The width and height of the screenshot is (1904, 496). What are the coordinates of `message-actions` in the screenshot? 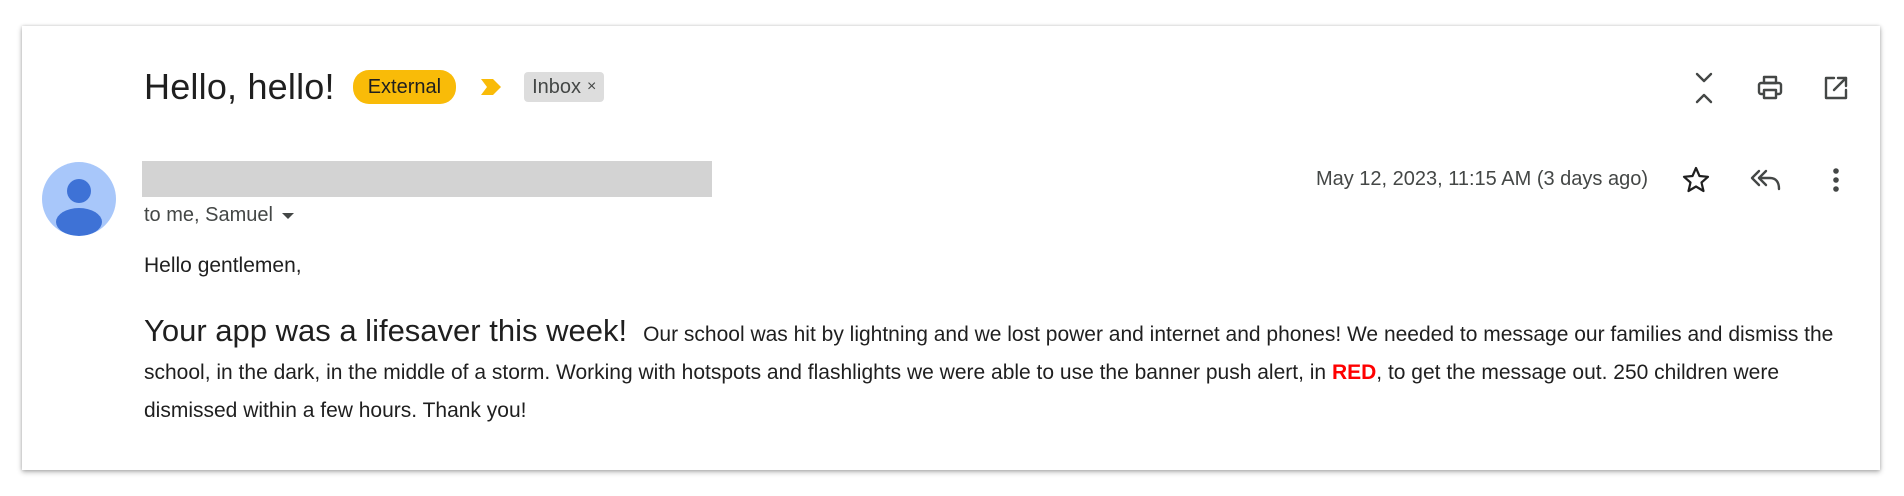 It's located at (1753, 180).